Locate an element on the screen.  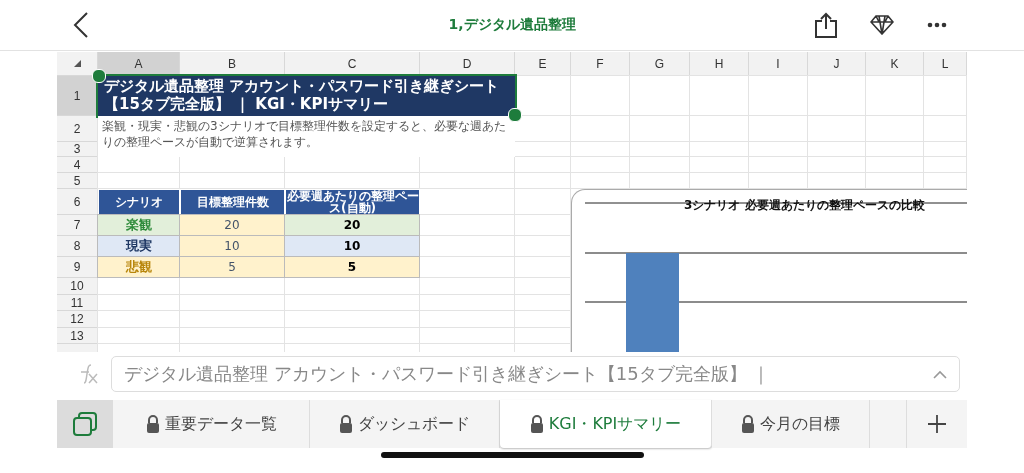
column-header: E is located at coordinates (543, 64).